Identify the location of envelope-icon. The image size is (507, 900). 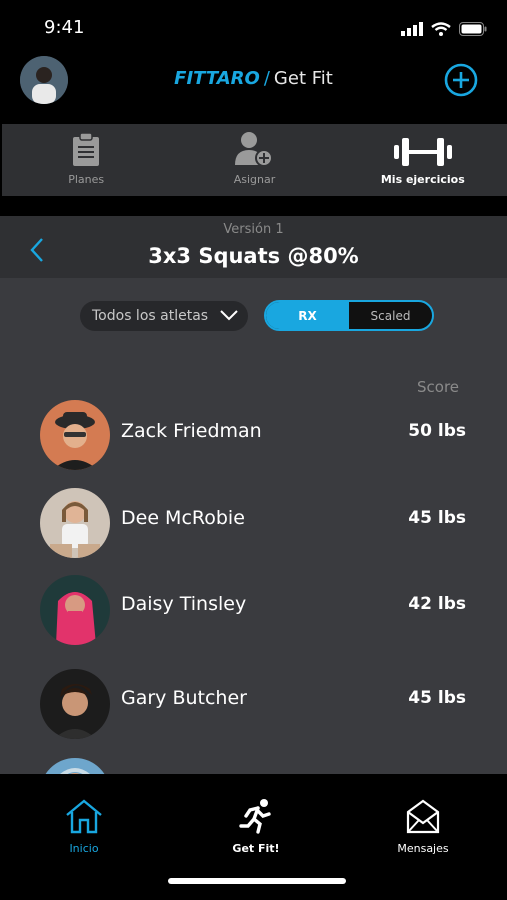
(423, 816).